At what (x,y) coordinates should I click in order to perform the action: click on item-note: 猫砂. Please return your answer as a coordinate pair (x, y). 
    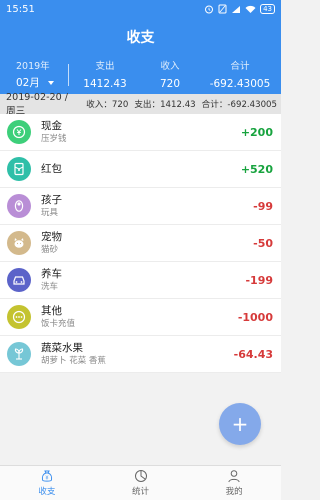
    Looking at the image, I should click on (50, 250).